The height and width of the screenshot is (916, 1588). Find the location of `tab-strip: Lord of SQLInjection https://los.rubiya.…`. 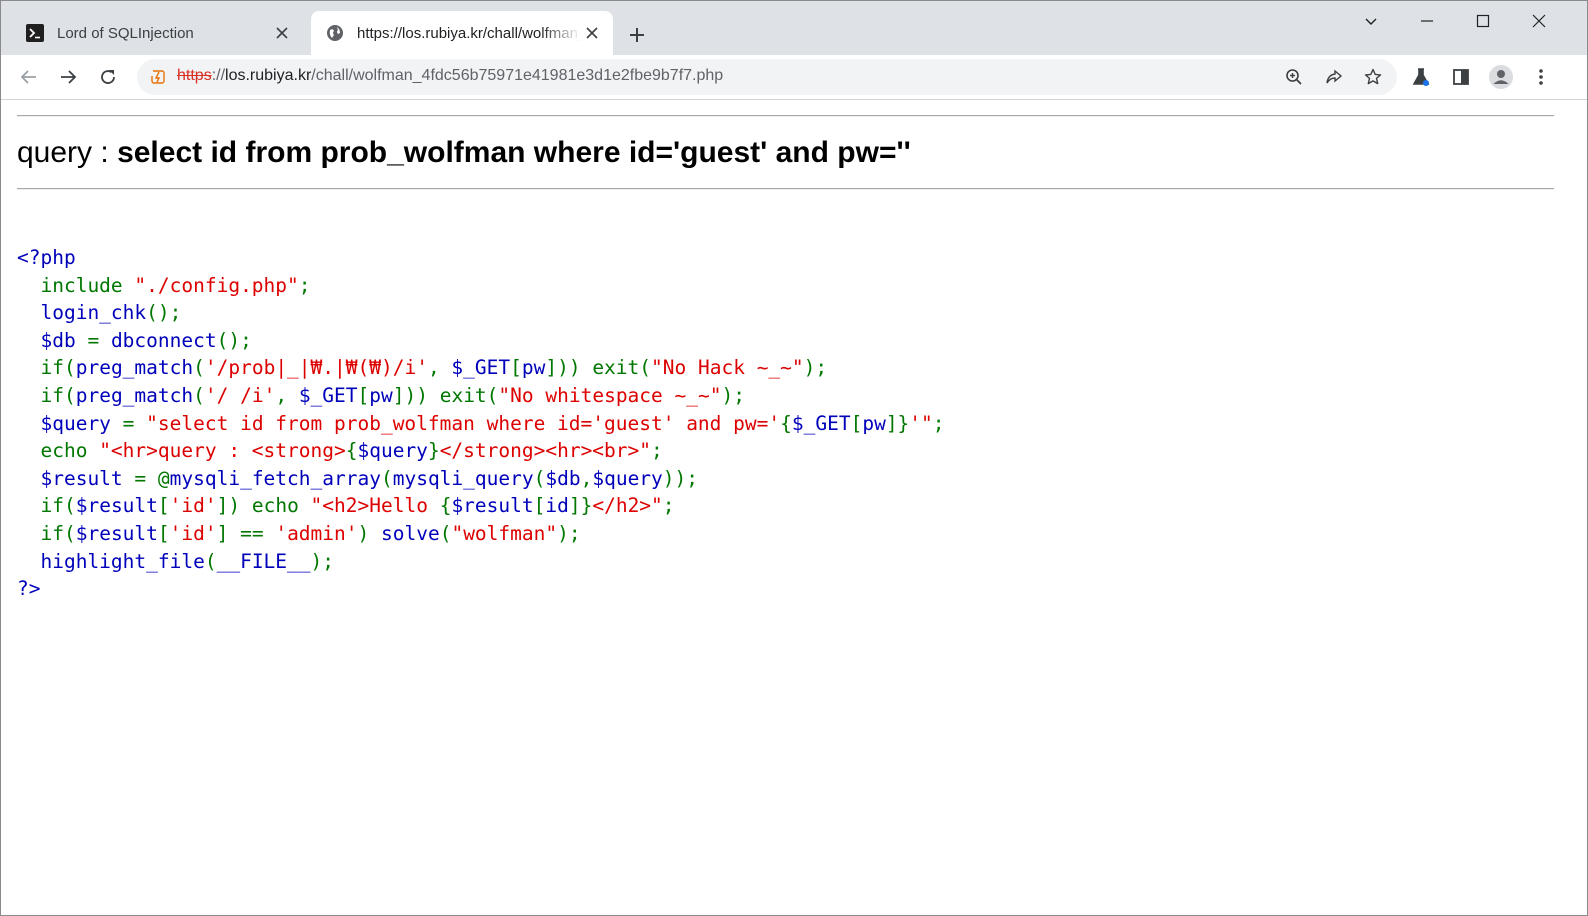

tab-strip: Lord of SQLInjection https://los.rubiya.… is located at coordinates (794, 28).